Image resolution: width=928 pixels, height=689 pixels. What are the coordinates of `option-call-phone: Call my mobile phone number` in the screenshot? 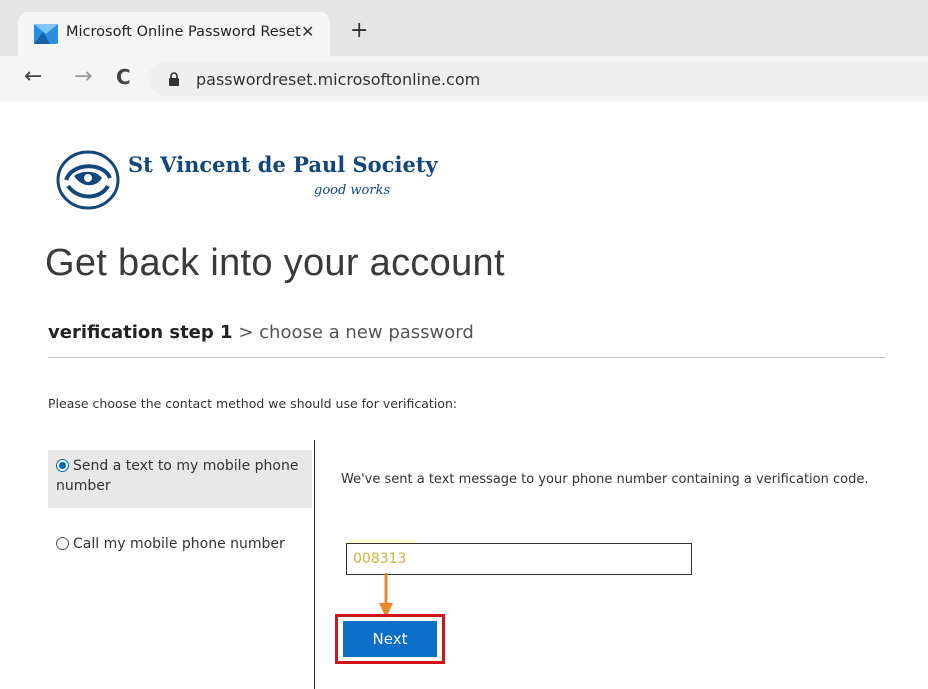 It's located at (186, 544).